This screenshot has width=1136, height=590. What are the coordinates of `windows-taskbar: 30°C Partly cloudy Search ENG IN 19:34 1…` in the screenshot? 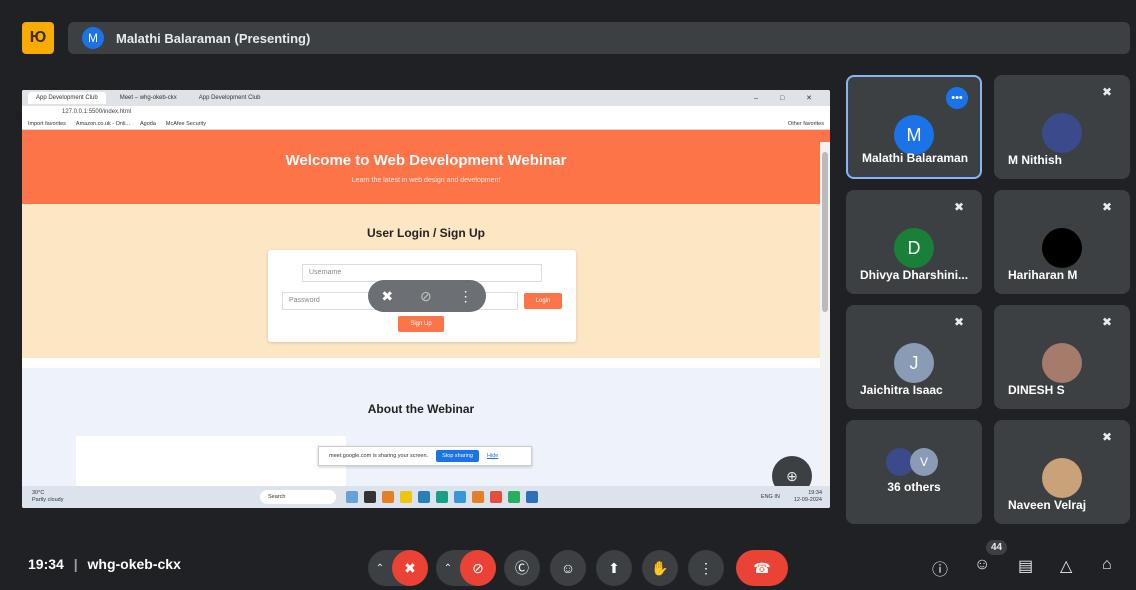 It's located at (426, 497).